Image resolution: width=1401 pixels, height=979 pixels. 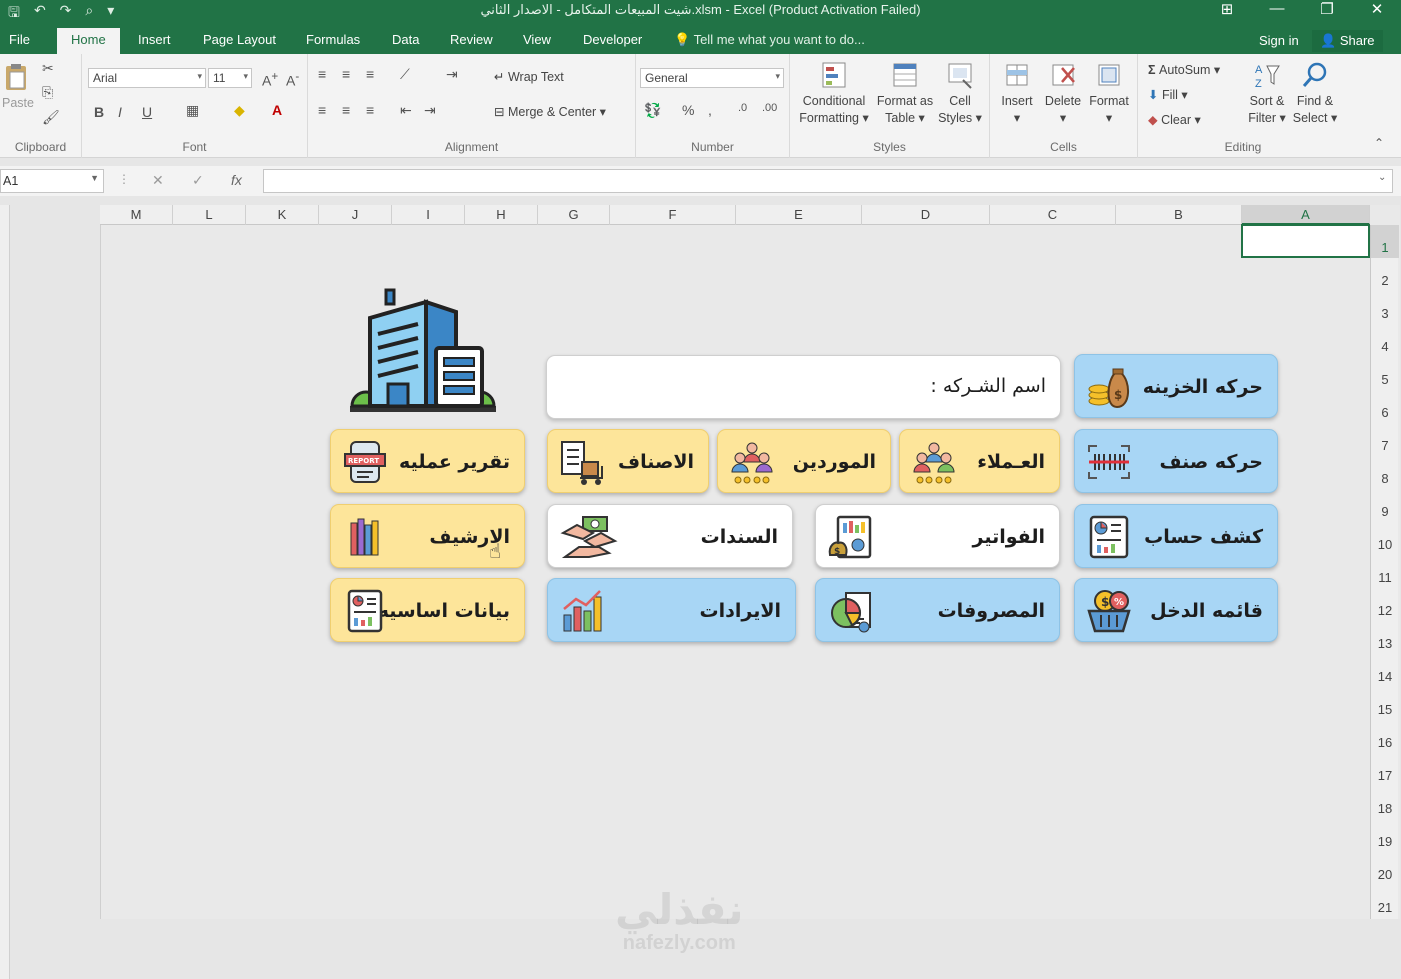 I want to click on align-top-icon: ≡, so click(x=322, y=74).